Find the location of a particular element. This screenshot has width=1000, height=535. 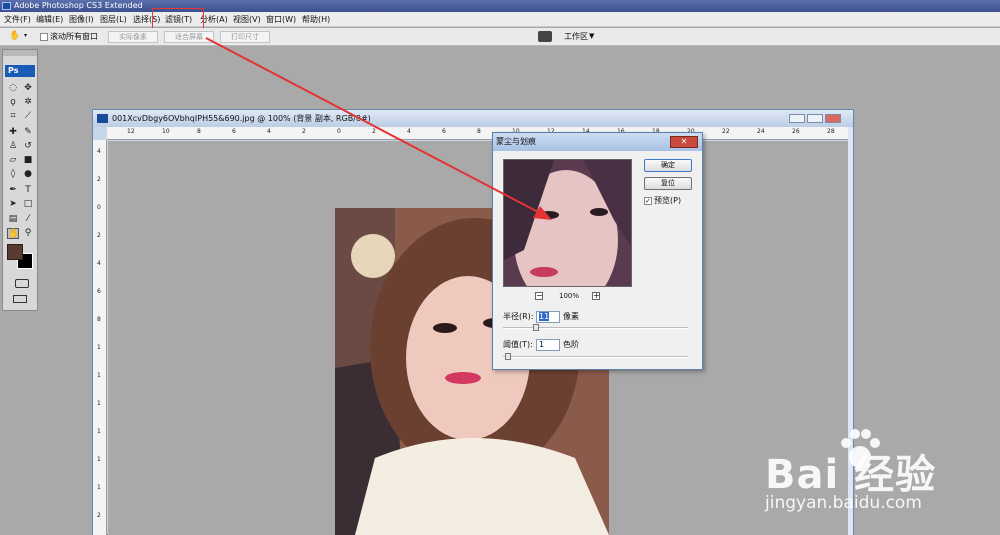

dodge-tool-icon: ● is located at coordinates (28, 174).